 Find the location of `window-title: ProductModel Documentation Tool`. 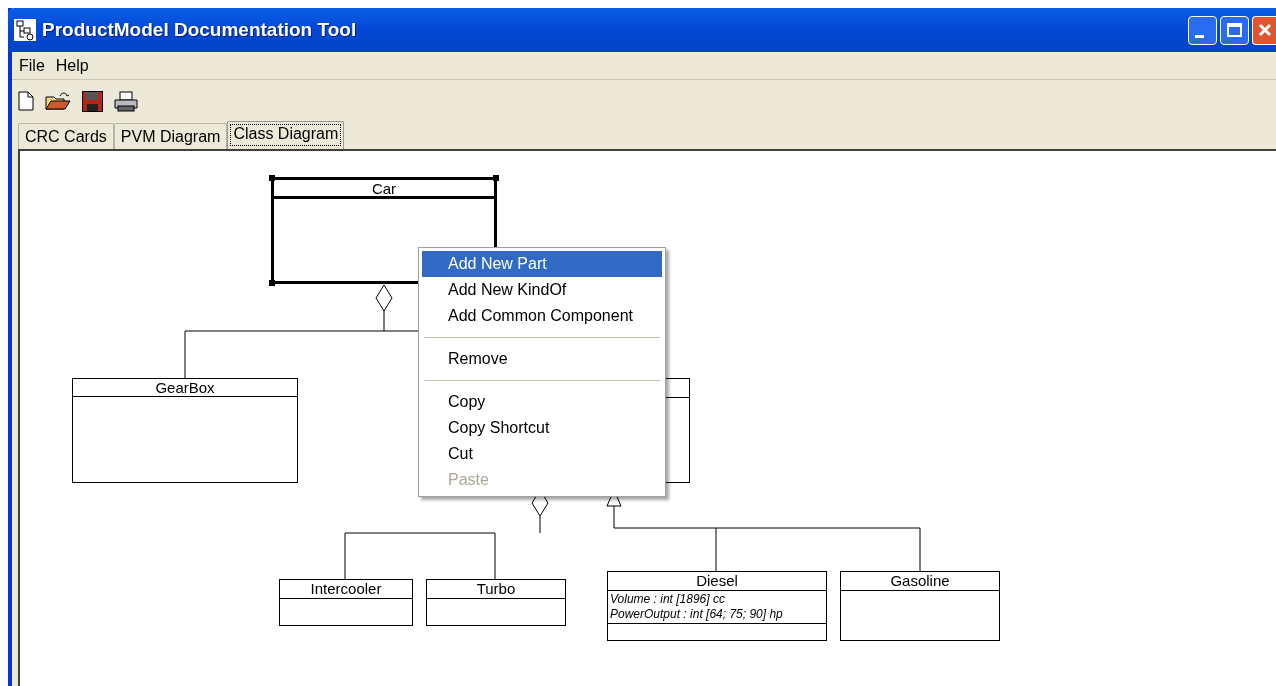

window-title: ProductModel Documentation Tool is located at coordinates (199, 29).